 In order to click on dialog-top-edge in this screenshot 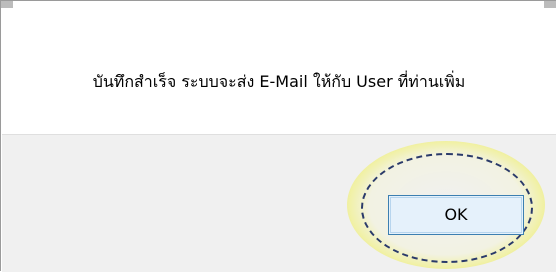, I will do `click(278, 4)`.